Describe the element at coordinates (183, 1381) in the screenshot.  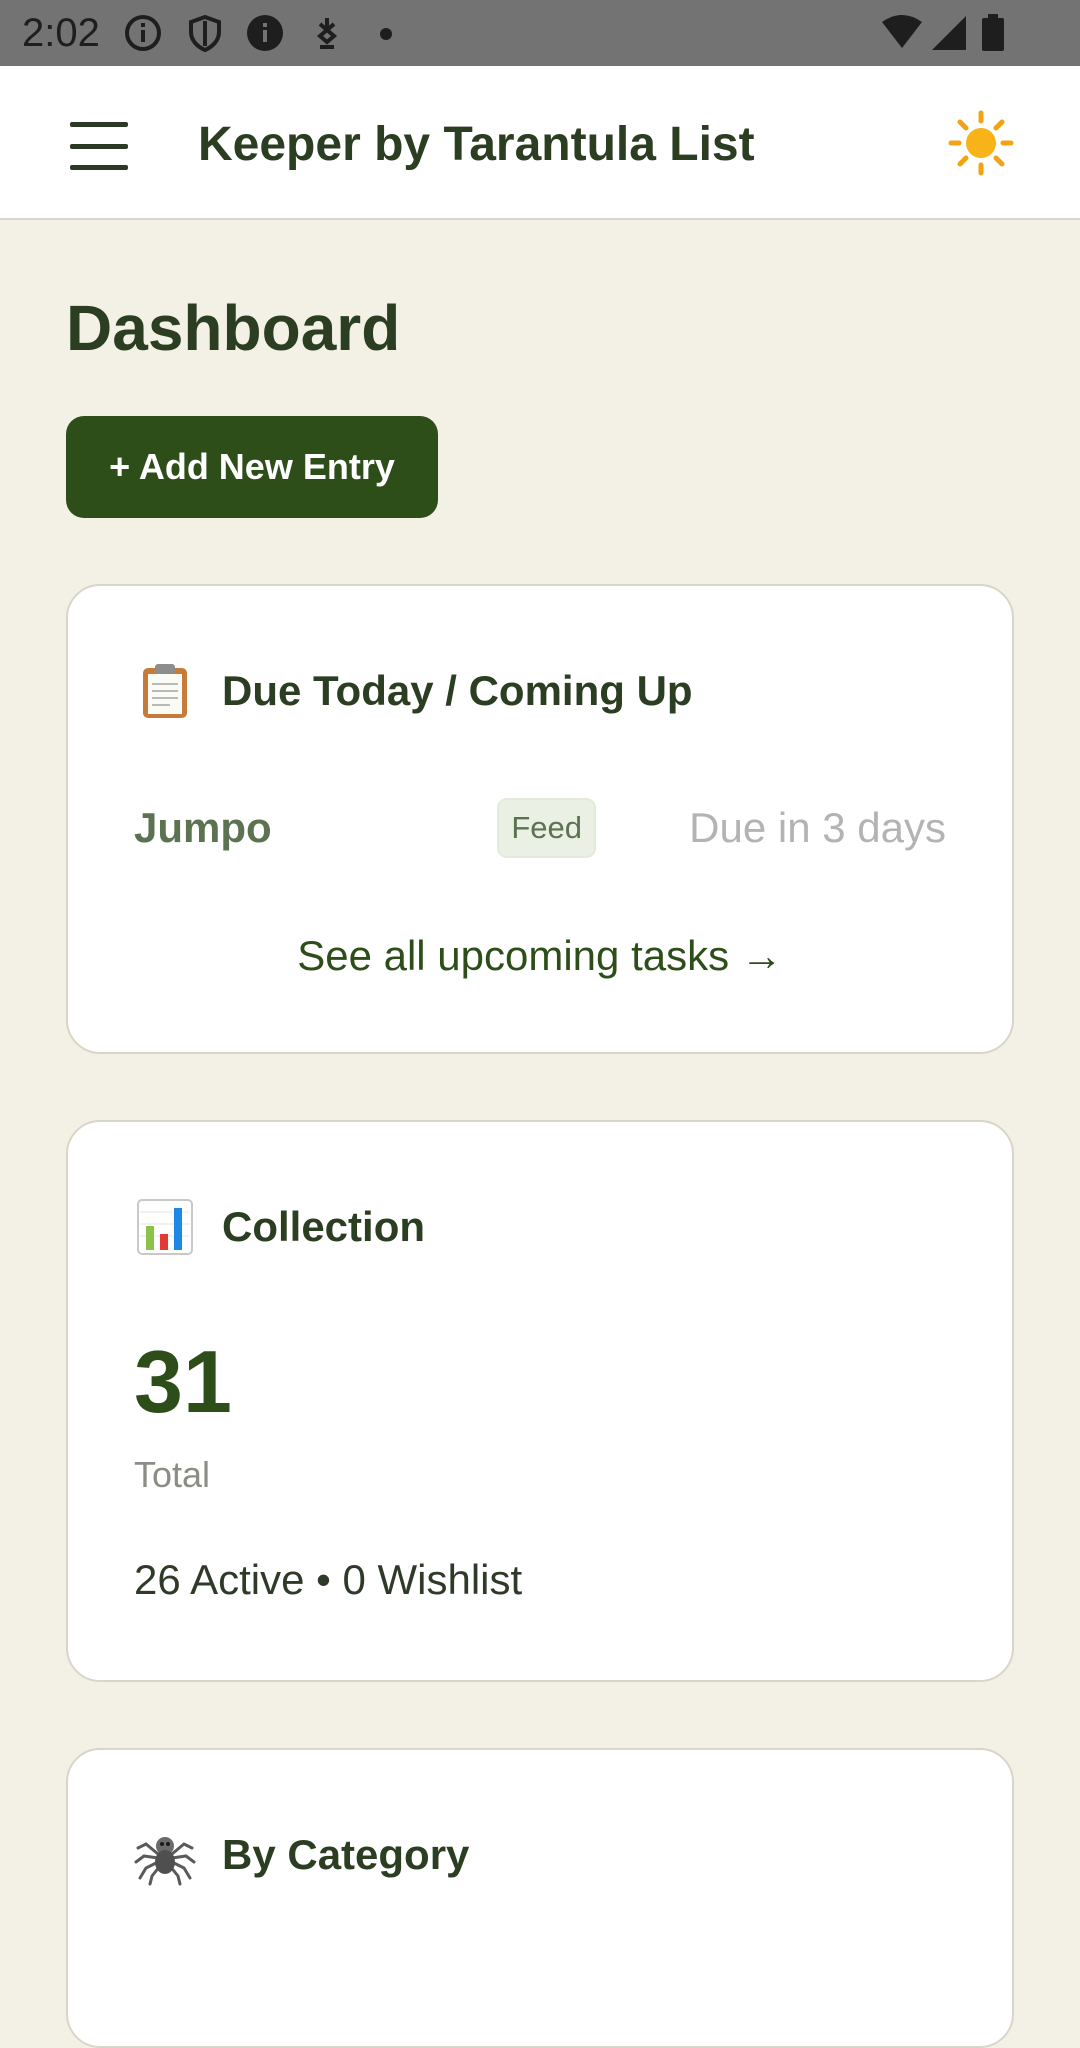
I see `collection-total-number: 31` at that location.